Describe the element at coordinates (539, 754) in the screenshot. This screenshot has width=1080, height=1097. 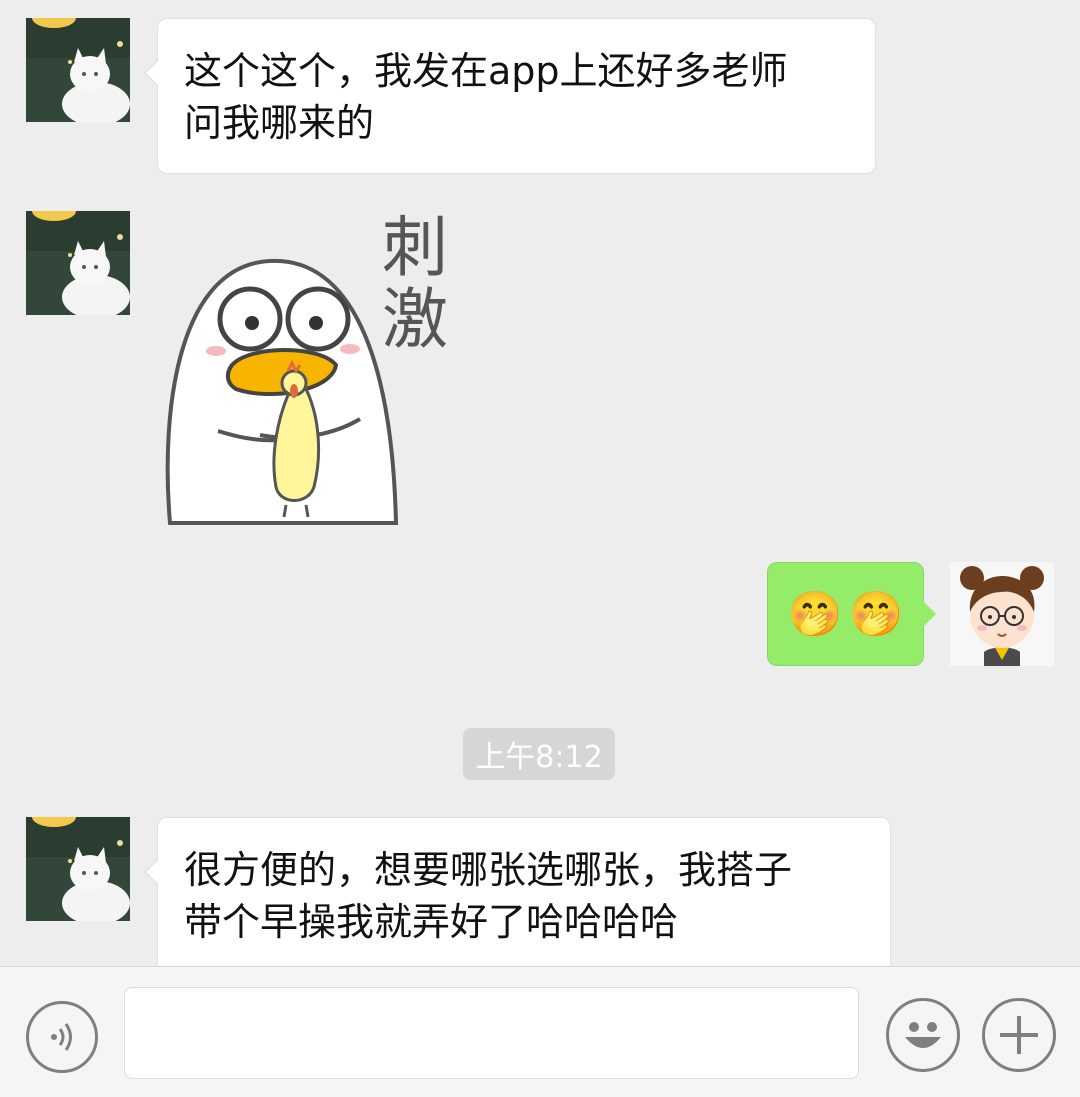
I see `timestamp: 上午8:12` at that location.